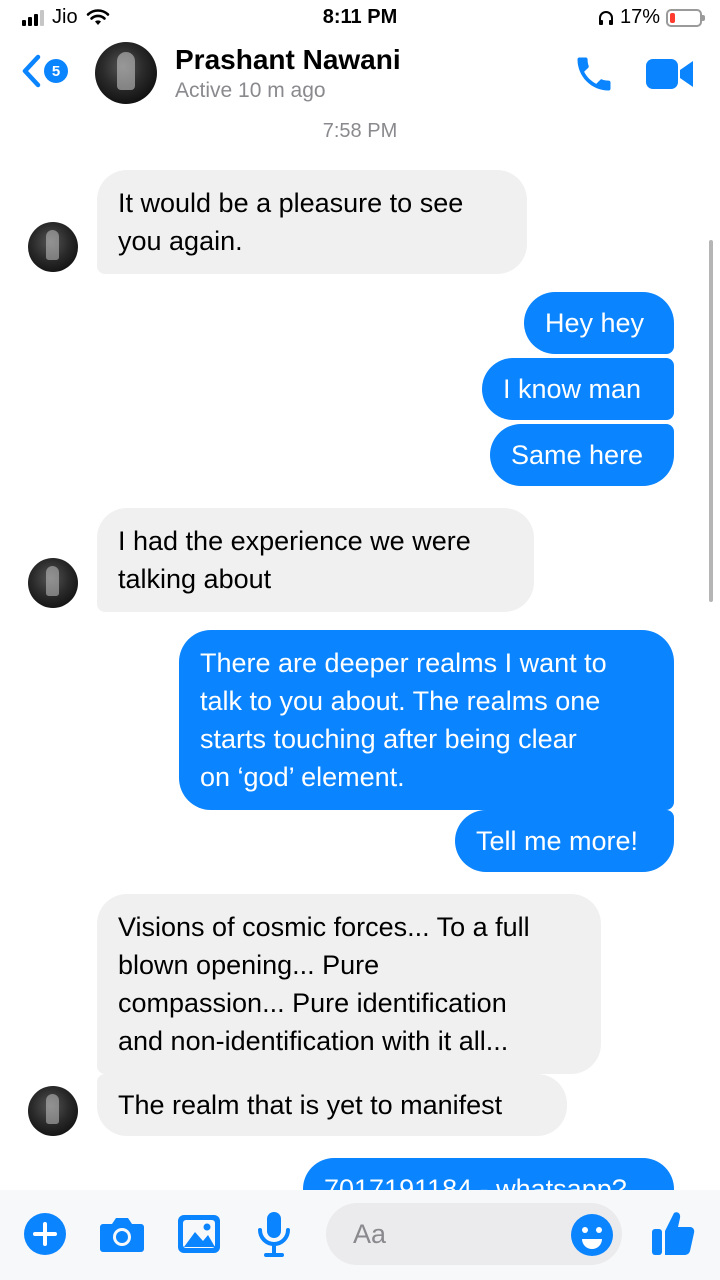  Describe the element at coordinates (332, 1105) in the screenshot. I see `message-bubble-incoming: The realm that is yet to manifest` at that location.